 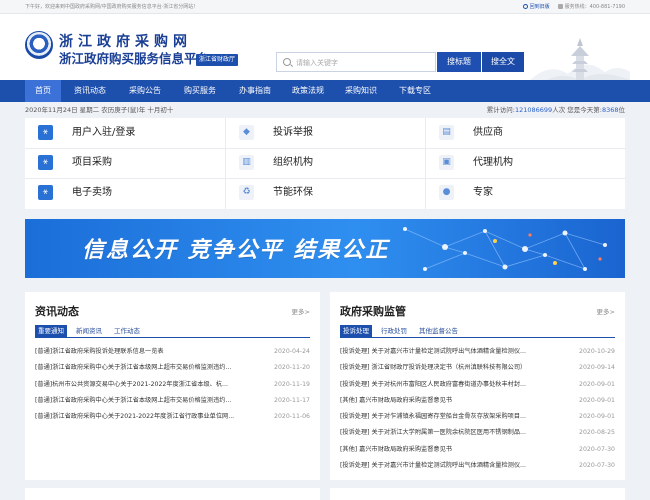 What do you see at coordinates (361, 91) in the screenshot?
I see `nav-item-knowledge: 采购知识` at bounding box center [361, 91].